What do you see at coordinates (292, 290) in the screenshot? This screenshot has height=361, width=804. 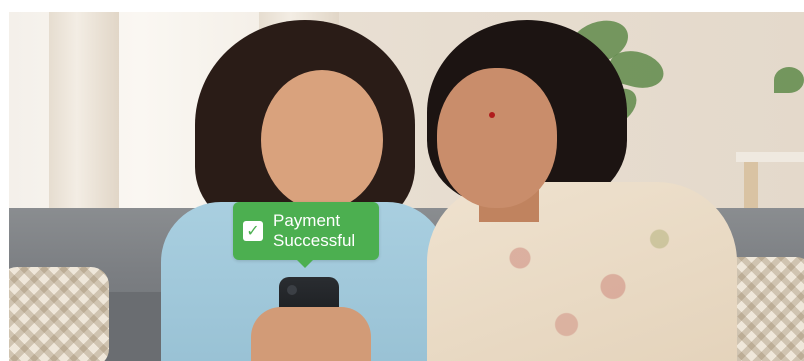 I see `phone-camera` at bounding box center [292, 290].